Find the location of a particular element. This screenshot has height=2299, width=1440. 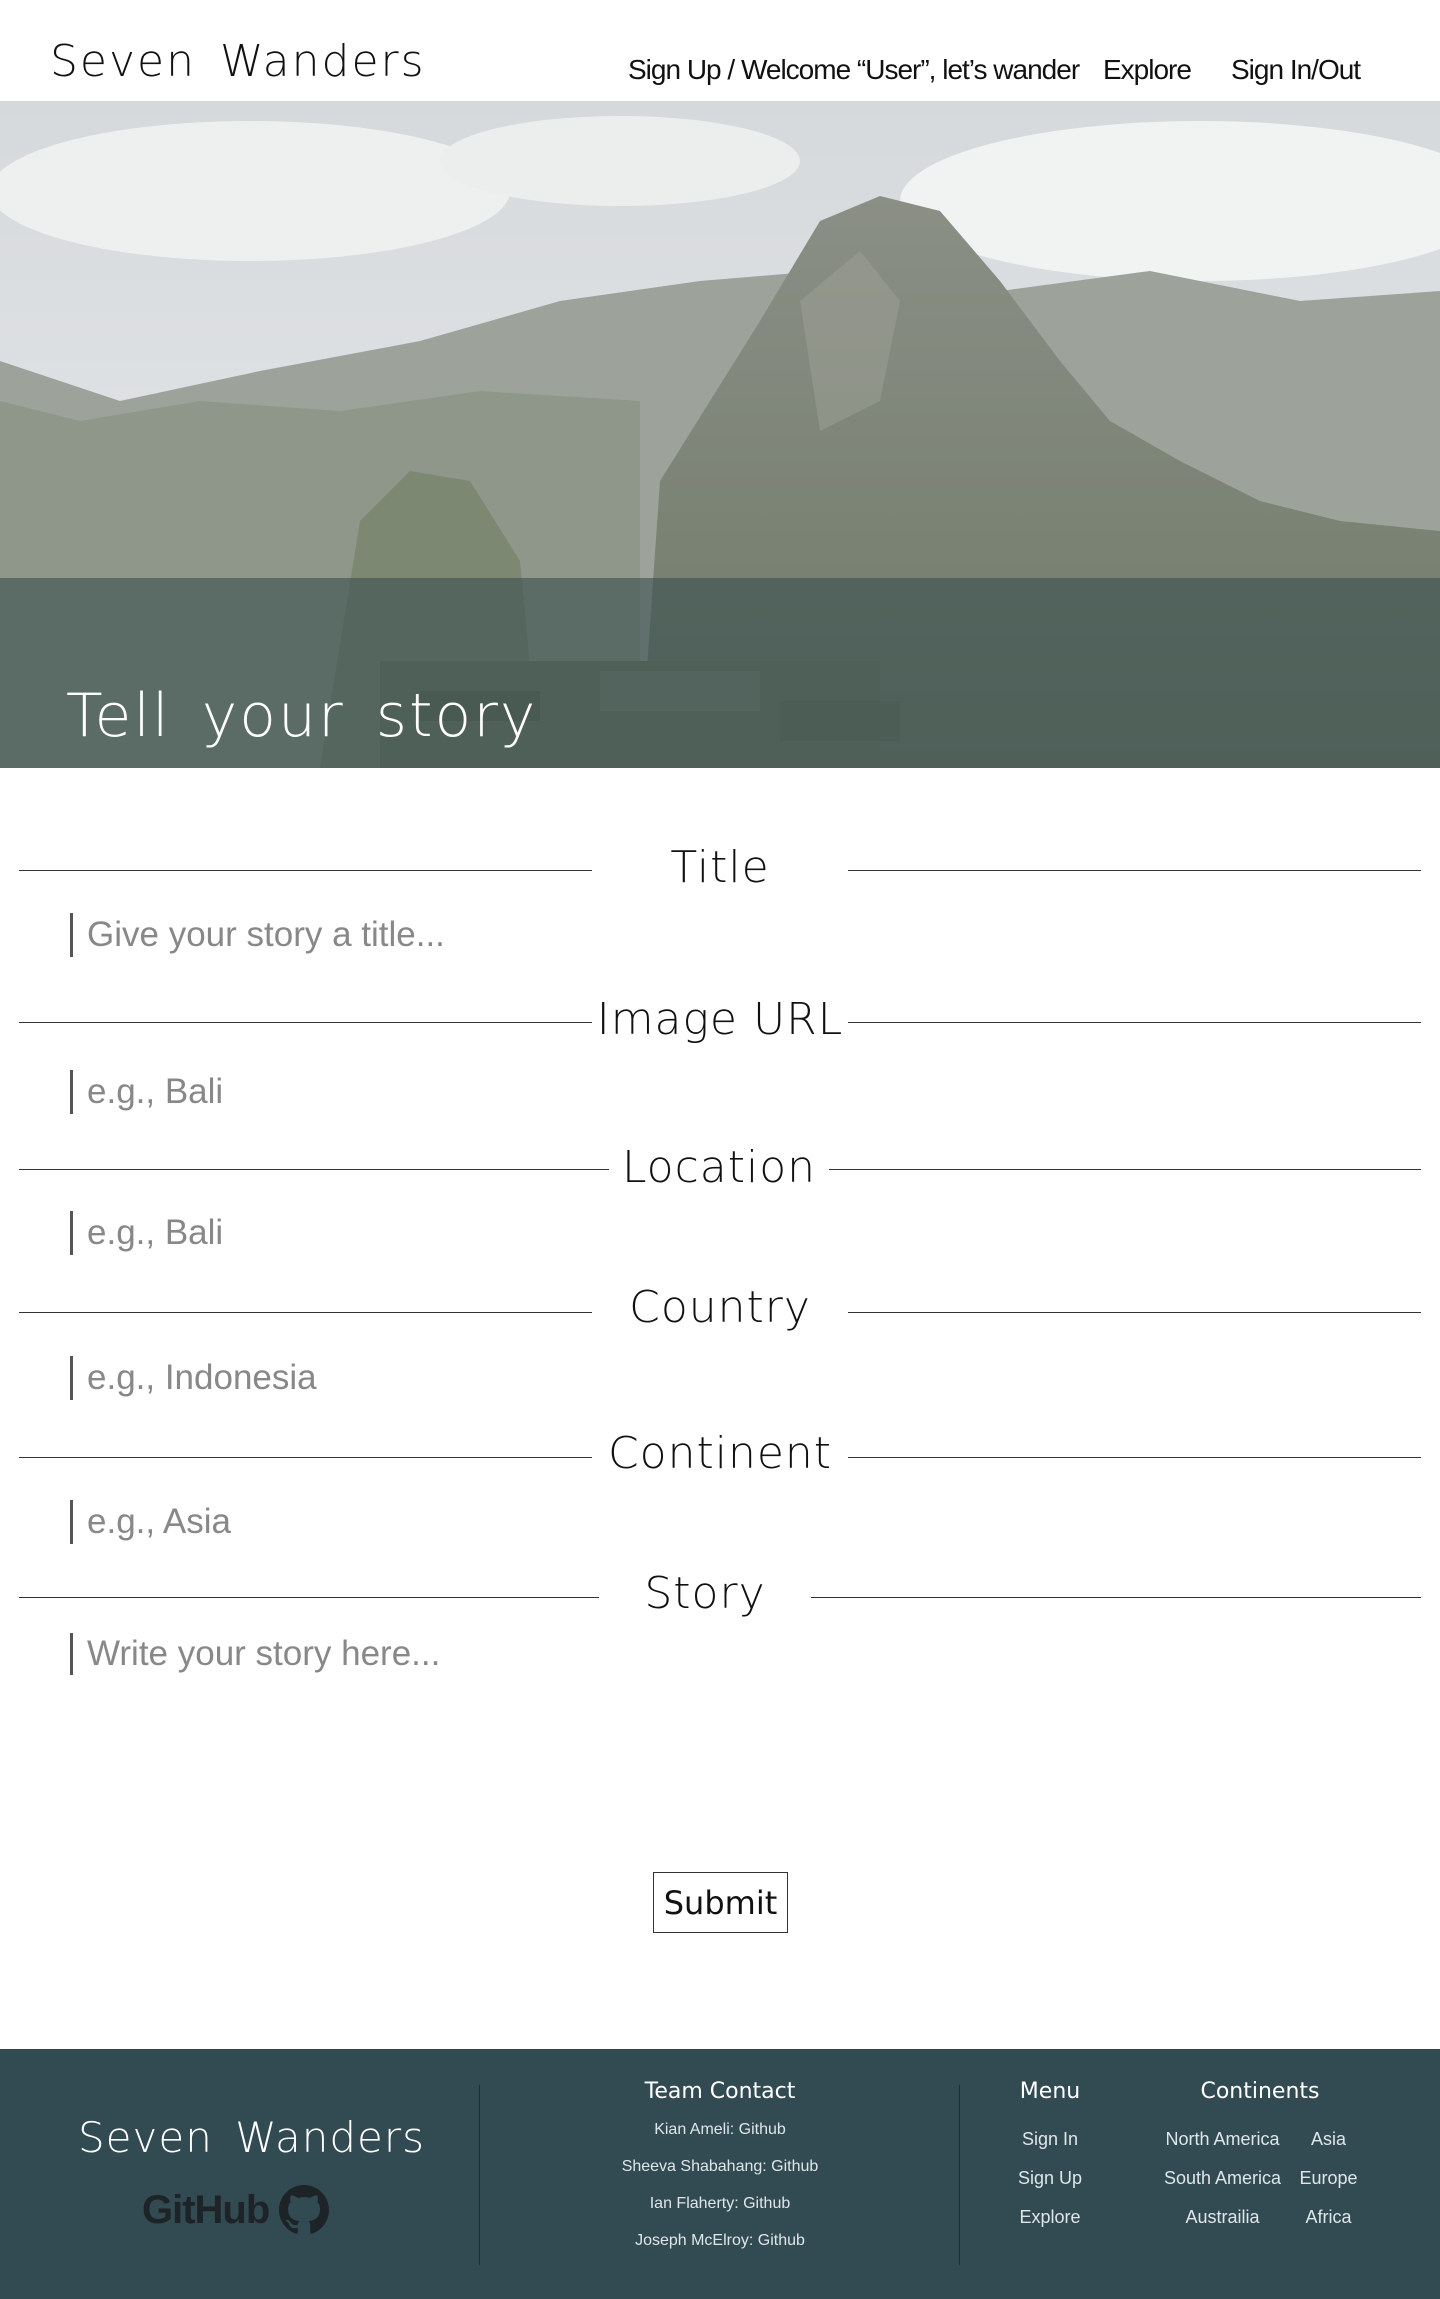

story-label: Story is located at coordinates (705, 1593).